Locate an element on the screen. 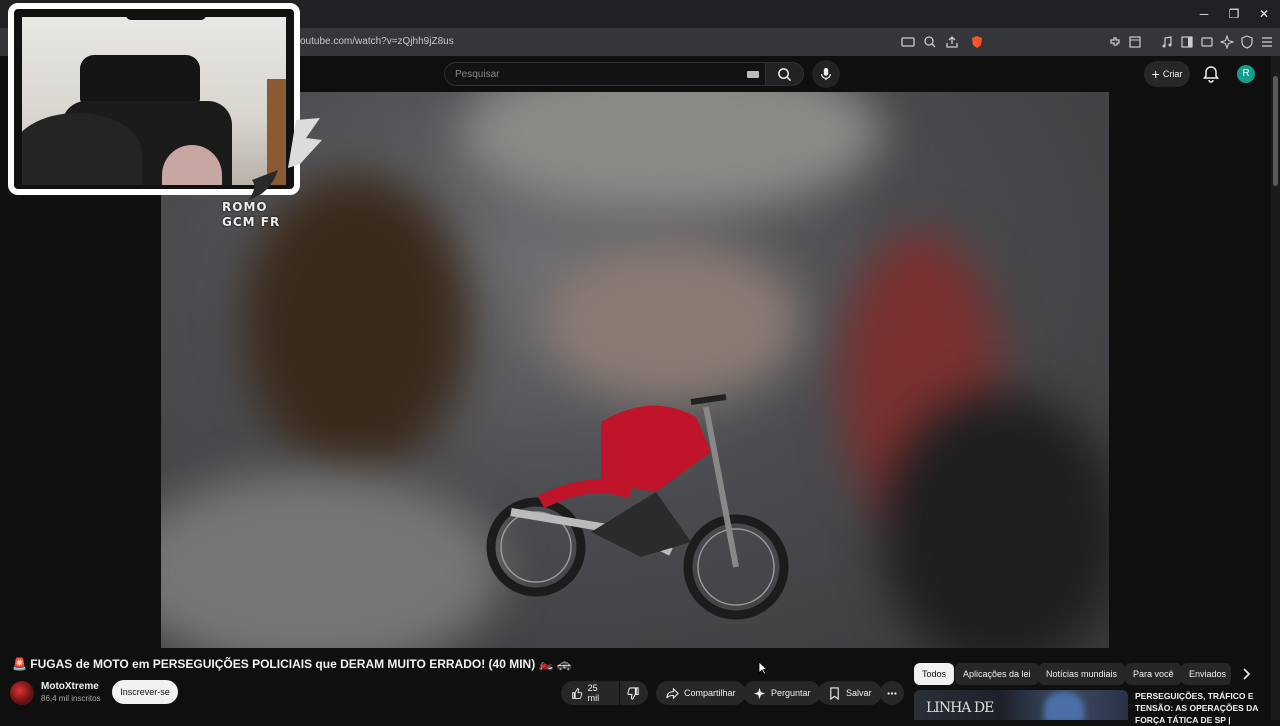 The height and width of the screenshot is (726, 1280). create-label: Criar is located at coordinates (1172, 74).